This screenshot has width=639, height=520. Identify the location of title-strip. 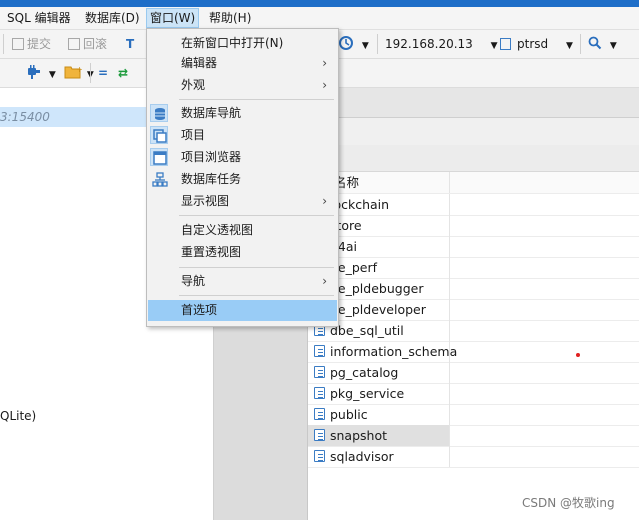
(319, 3).